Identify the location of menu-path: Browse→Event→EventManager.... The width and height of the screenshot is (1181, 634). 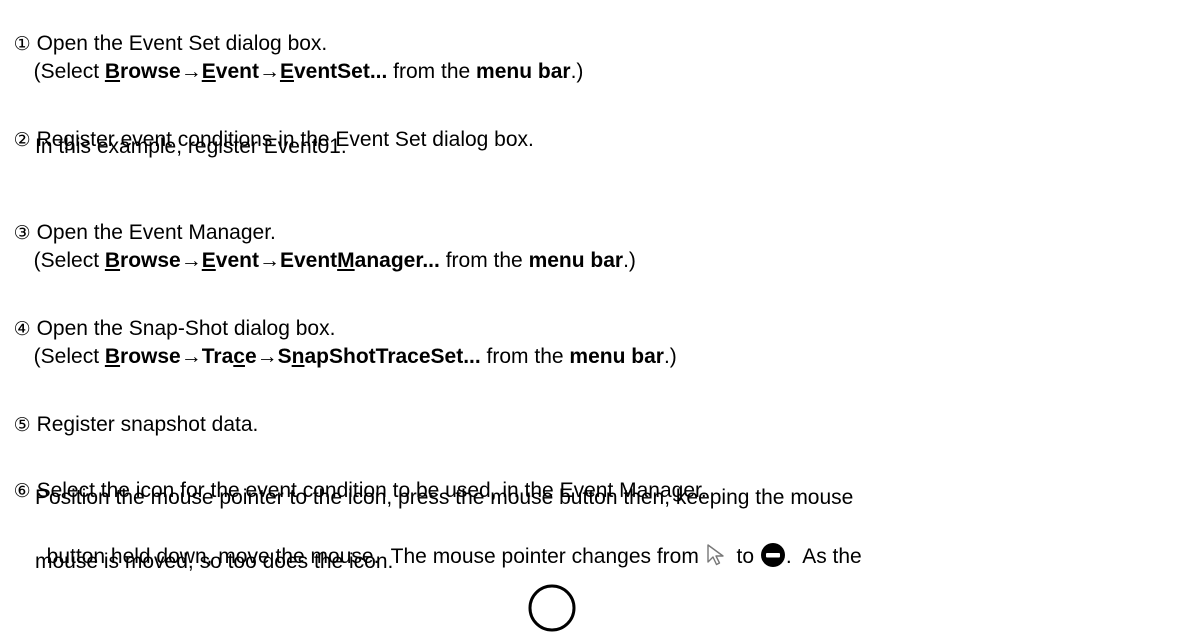
(272, 260).